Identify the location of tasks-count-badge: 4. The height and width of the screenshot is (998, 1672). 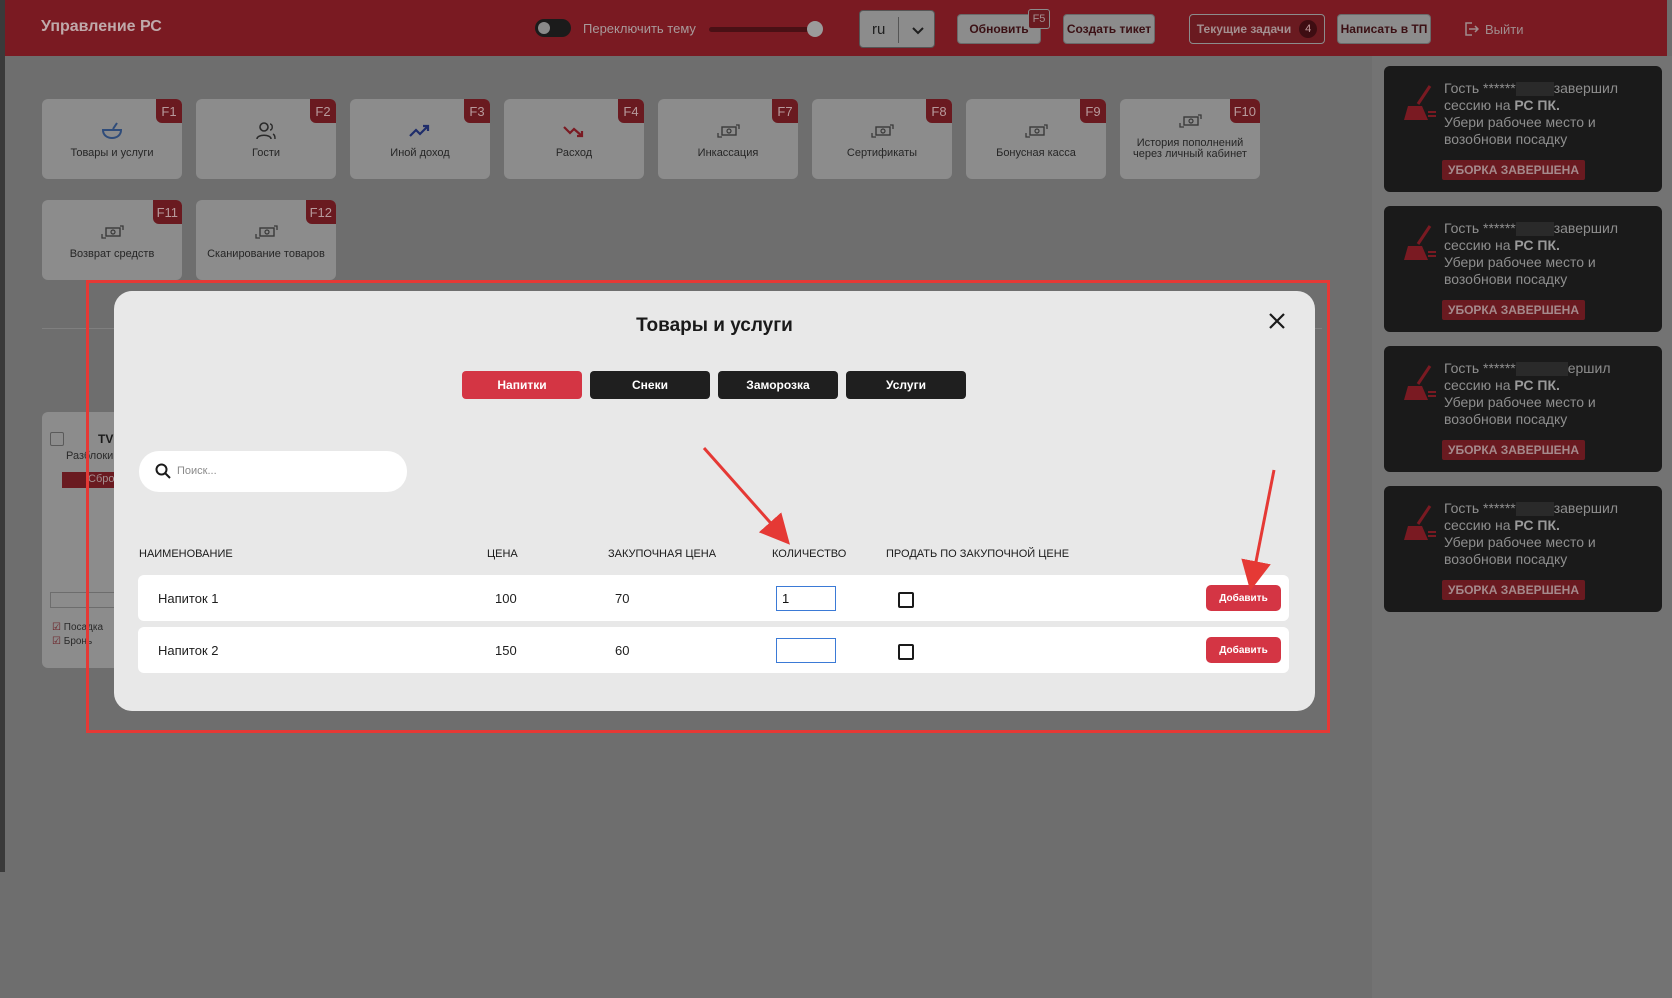
(1308, 29).